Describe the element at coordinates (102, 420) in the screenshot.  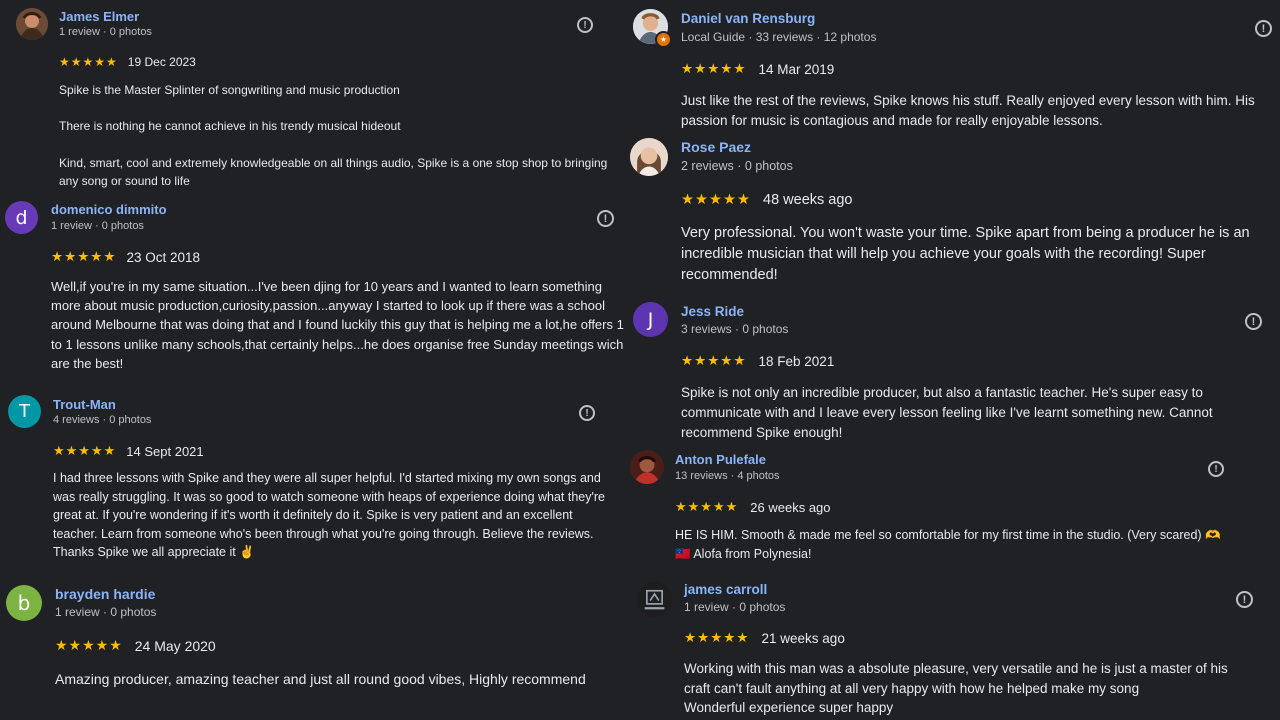
I see `reviewer-meta: 4 reviews · 0 photos` at that location.